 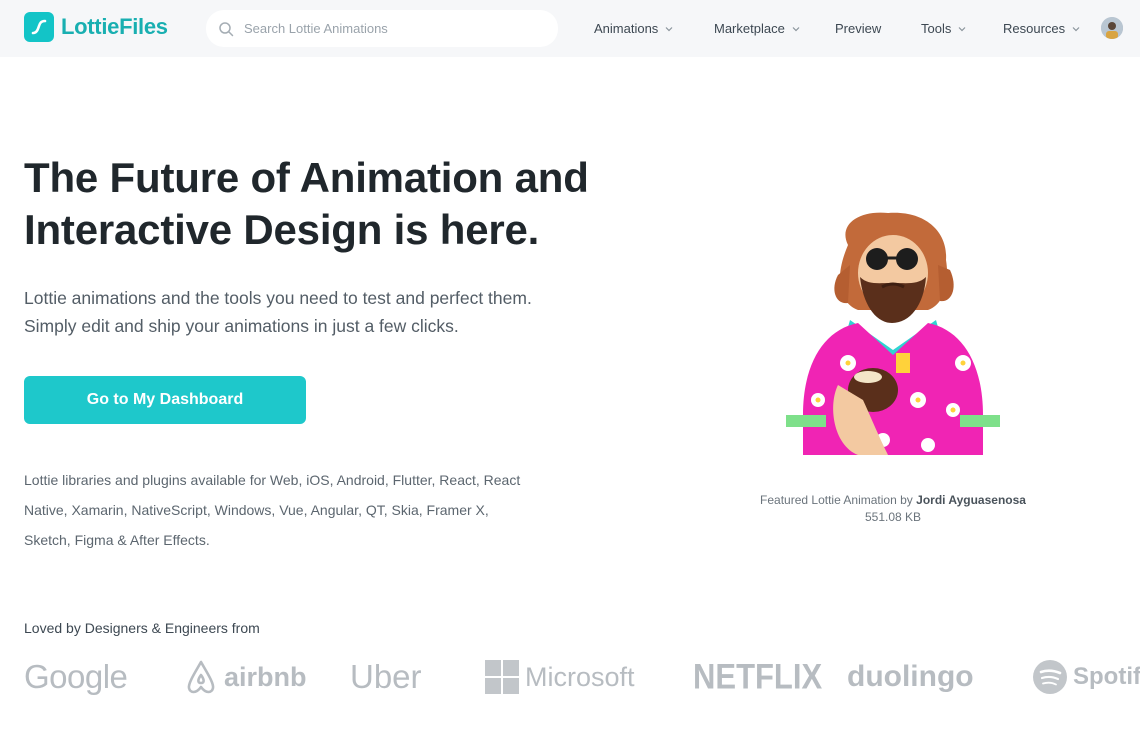 What do you see at coordinates (165, 400) in the screenshot?
I see `go-to-dashboard-button: Go to My Dashboard` at bounding box center [165, 400].